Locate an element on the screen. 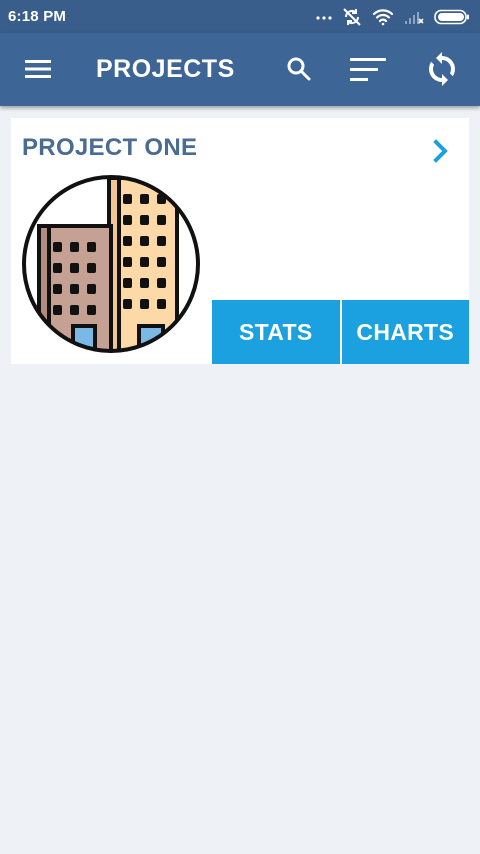 The width and height of the screenshot is (480, 854). buildings-icon is located at coordinates (111, 264).